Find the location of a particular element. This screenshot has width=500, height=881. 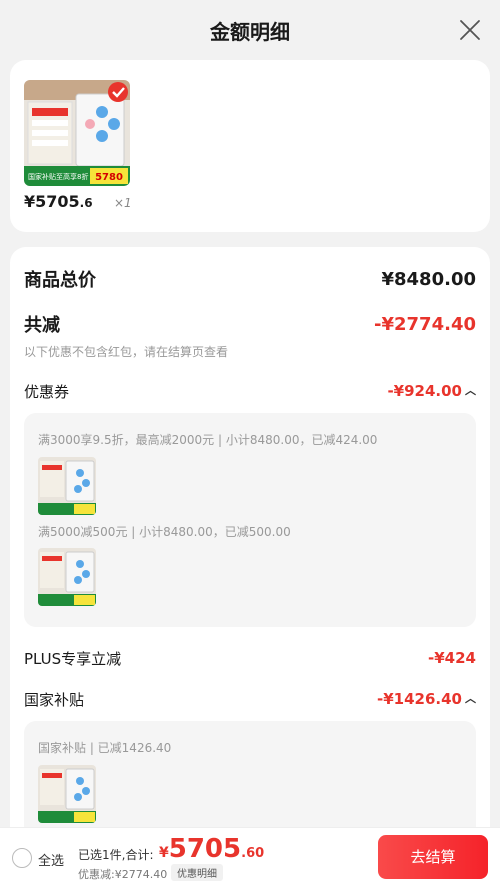

subsidy-item-thumb is located at coordinates (67, 794).